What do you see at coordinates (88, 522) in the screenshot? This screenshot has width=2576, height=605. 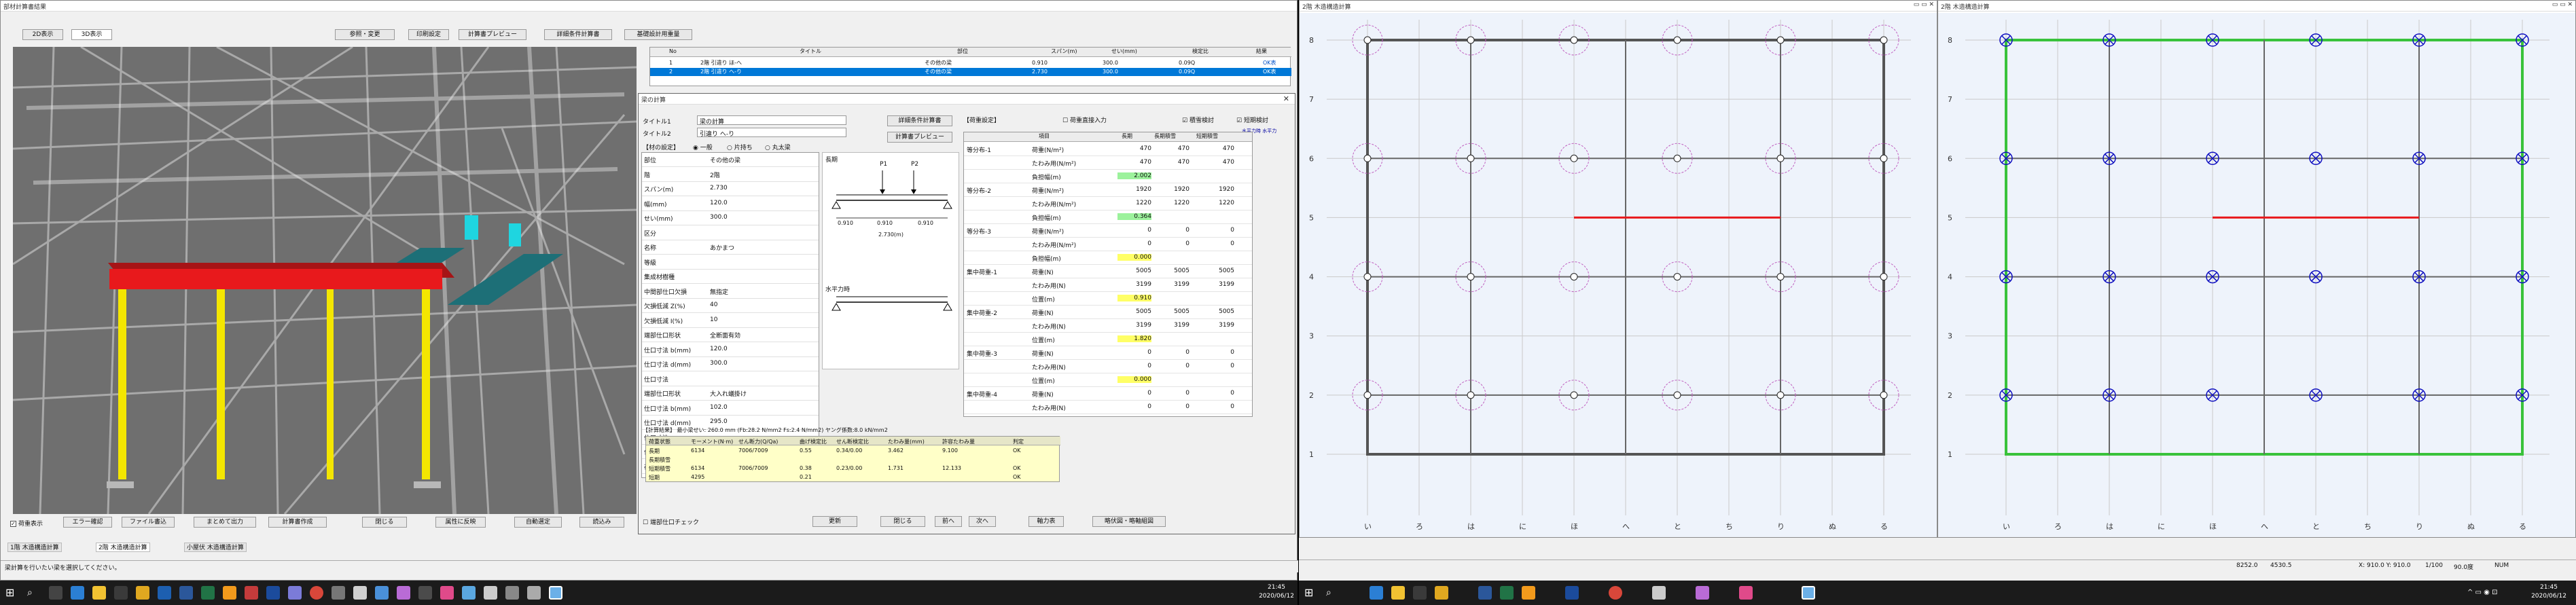 I see `error-check-button: エラー確認` at bounding box center [88, 522].